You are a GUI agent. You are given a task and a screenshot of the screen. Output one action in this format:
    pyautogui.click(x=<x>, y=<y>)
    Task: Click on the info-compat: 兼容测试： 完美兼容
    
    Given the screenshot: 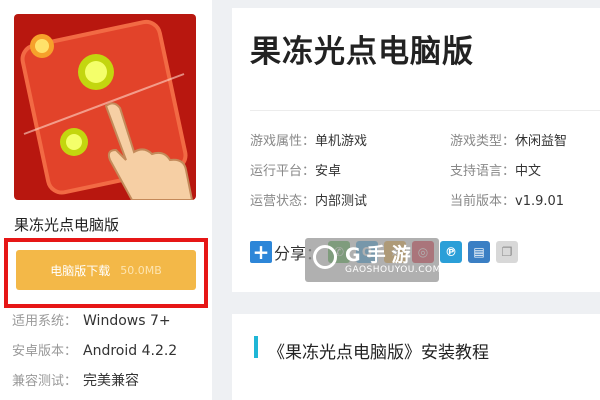 What is the action you would take?
    pyautogui.click(x=75, y=380)
    